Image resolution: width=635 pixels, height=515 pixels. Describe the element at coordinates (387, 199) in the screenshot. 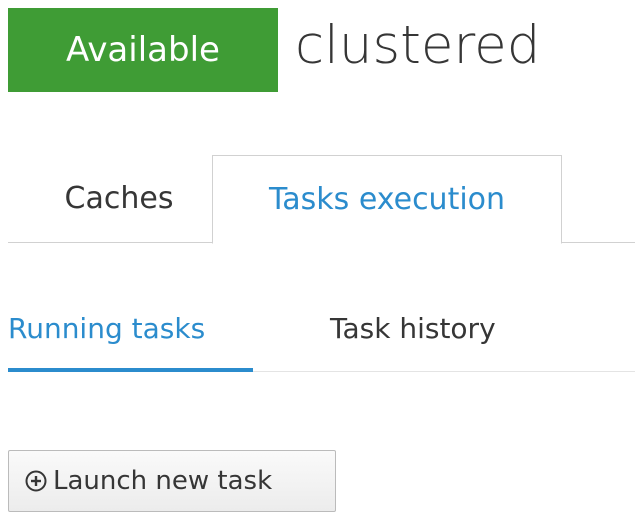

I see `tab-tasks-execution: Tasks execution` at that location.